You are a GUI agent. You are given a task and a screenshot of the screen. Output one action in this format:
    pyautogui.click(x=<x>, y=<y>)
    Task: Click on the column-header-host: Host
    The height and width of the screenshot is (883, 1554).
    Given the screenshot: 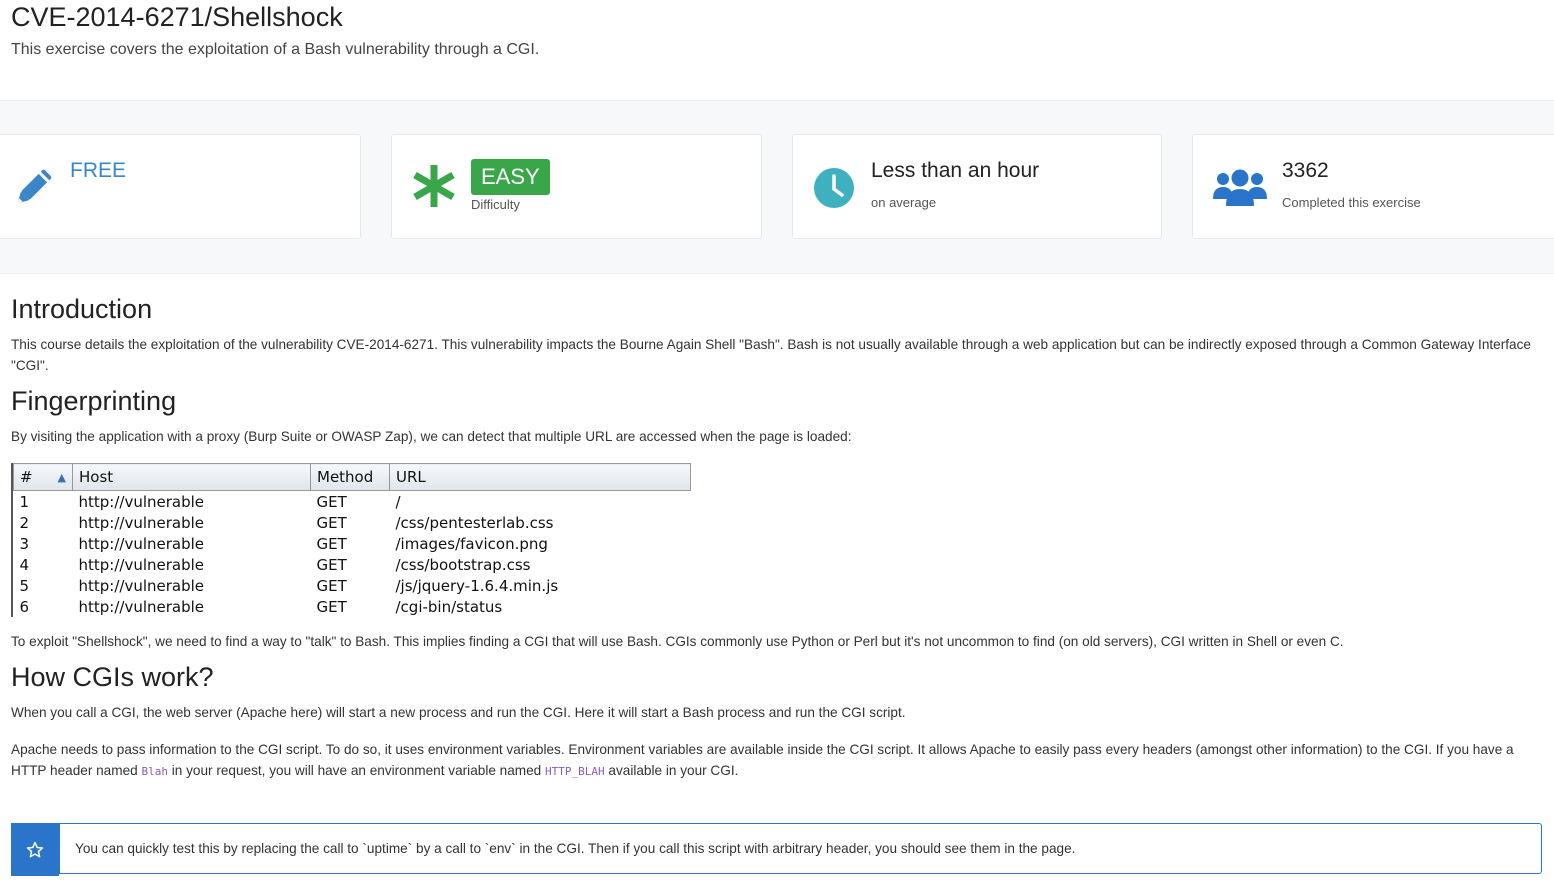 What is the action you would take?
    pyautogui.click(x=191, y=477)
    